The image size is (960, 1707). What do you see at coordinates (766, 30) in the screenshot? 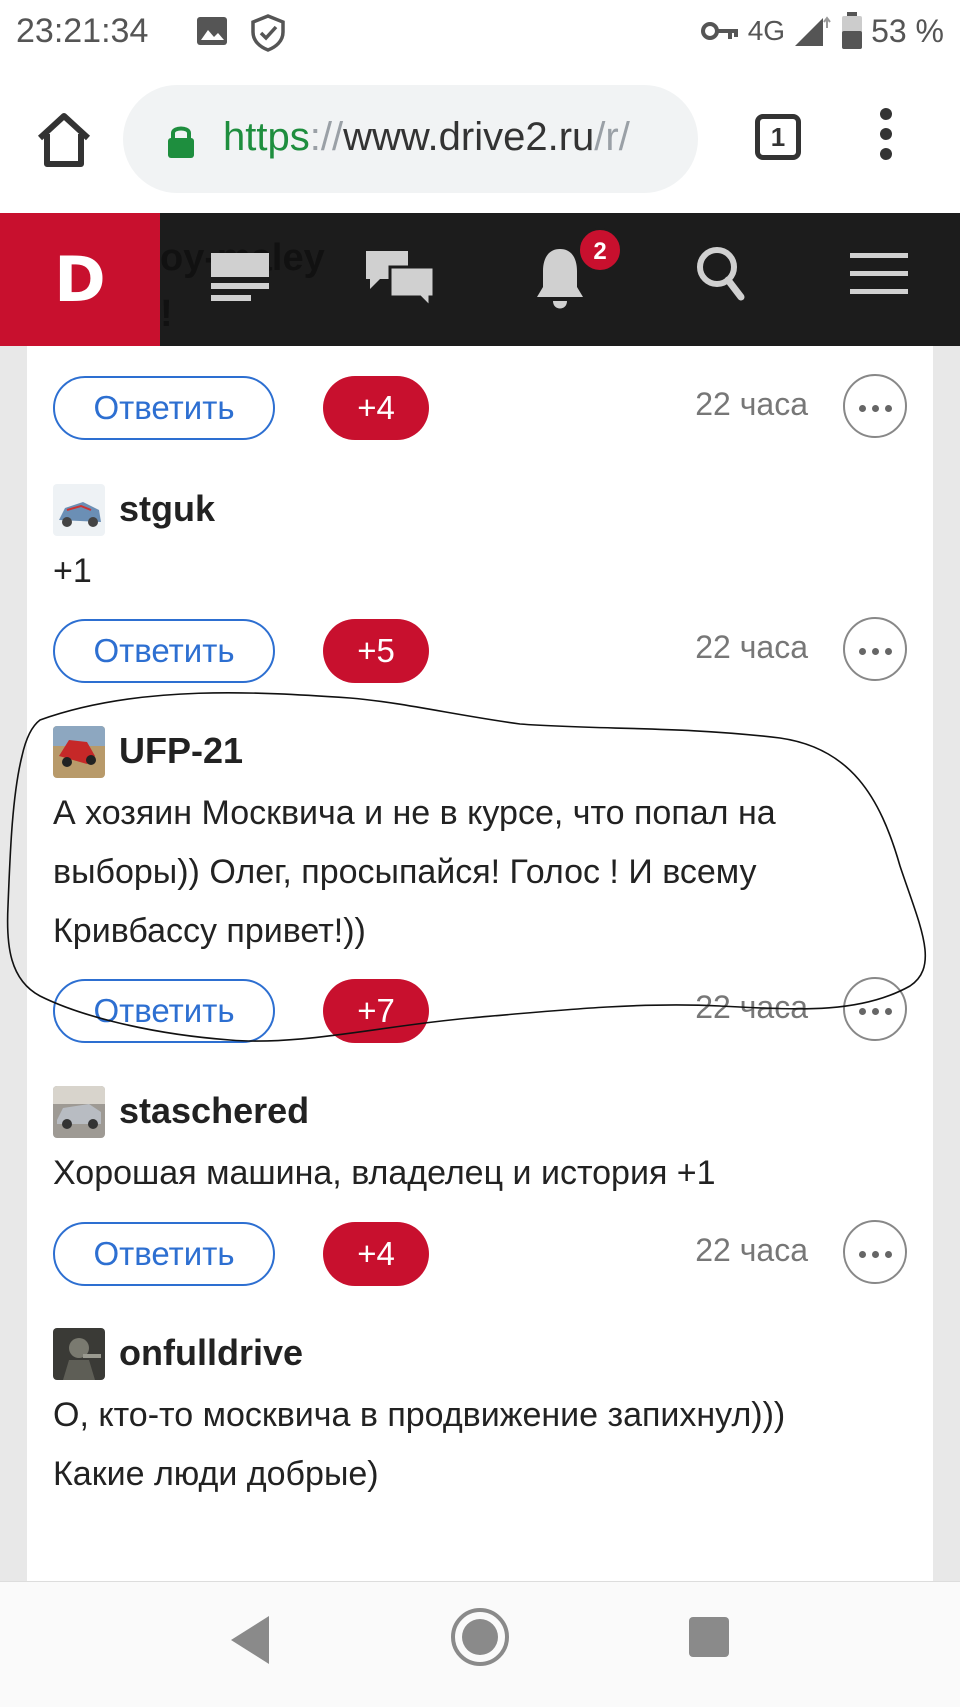
I see `network-type: 4G` at bounding box center [766, 30].